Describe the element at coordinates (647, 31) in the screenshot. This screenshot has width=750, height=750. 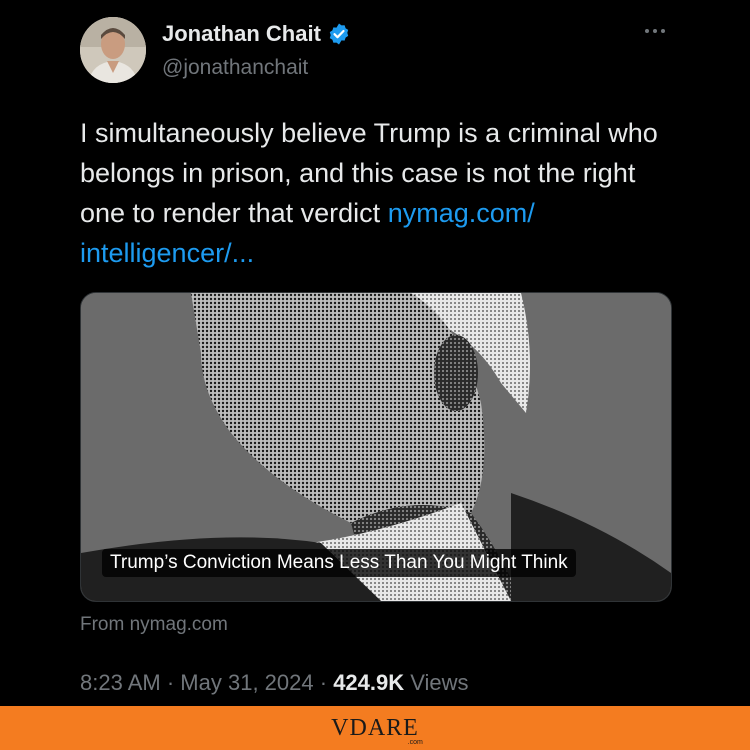
I see `more-dots-icon` at that location.